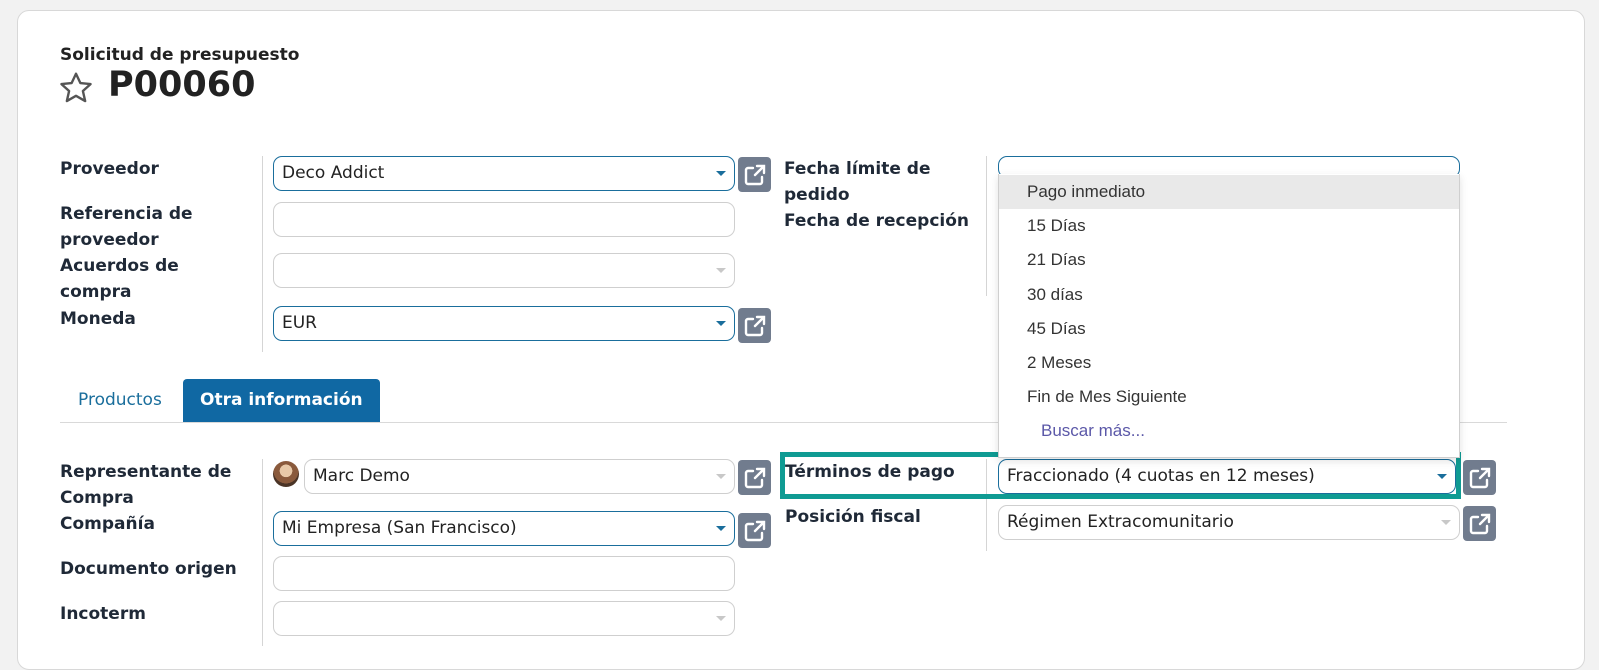 The height and width of the screenshot is (670, 1599). Describe the element at coordinates (76, 88) in the screenshot. I see `star-icon` at that location.